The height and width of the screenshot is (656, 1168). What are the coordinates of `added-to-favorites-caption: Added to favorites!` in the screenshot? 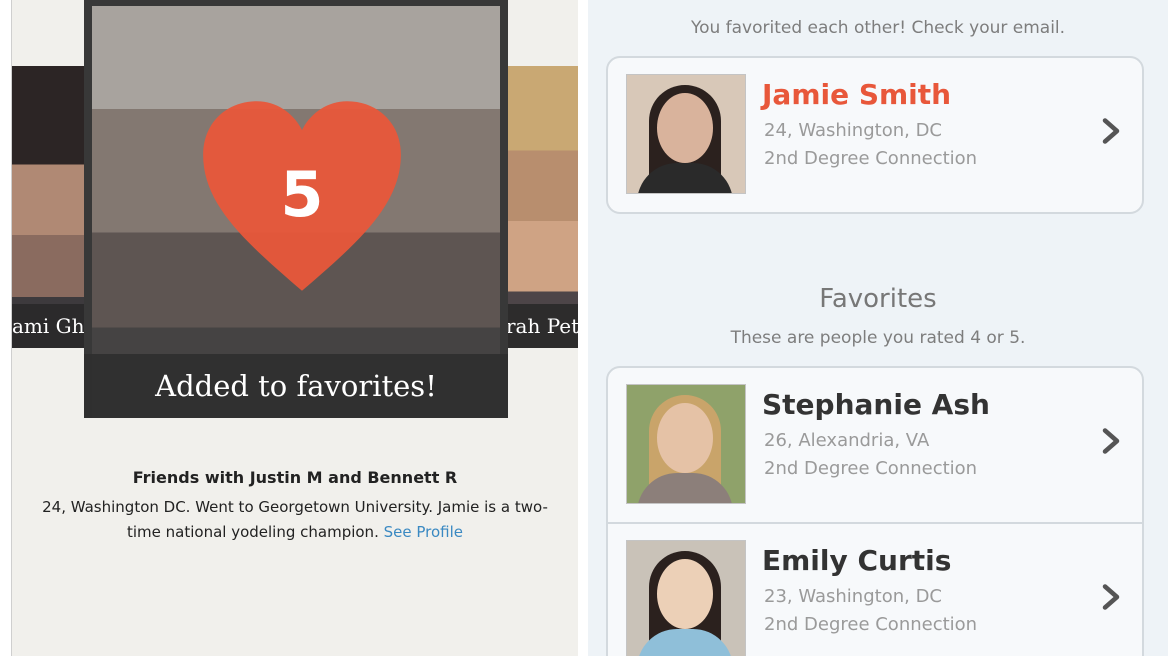 It's located at (296, 386).